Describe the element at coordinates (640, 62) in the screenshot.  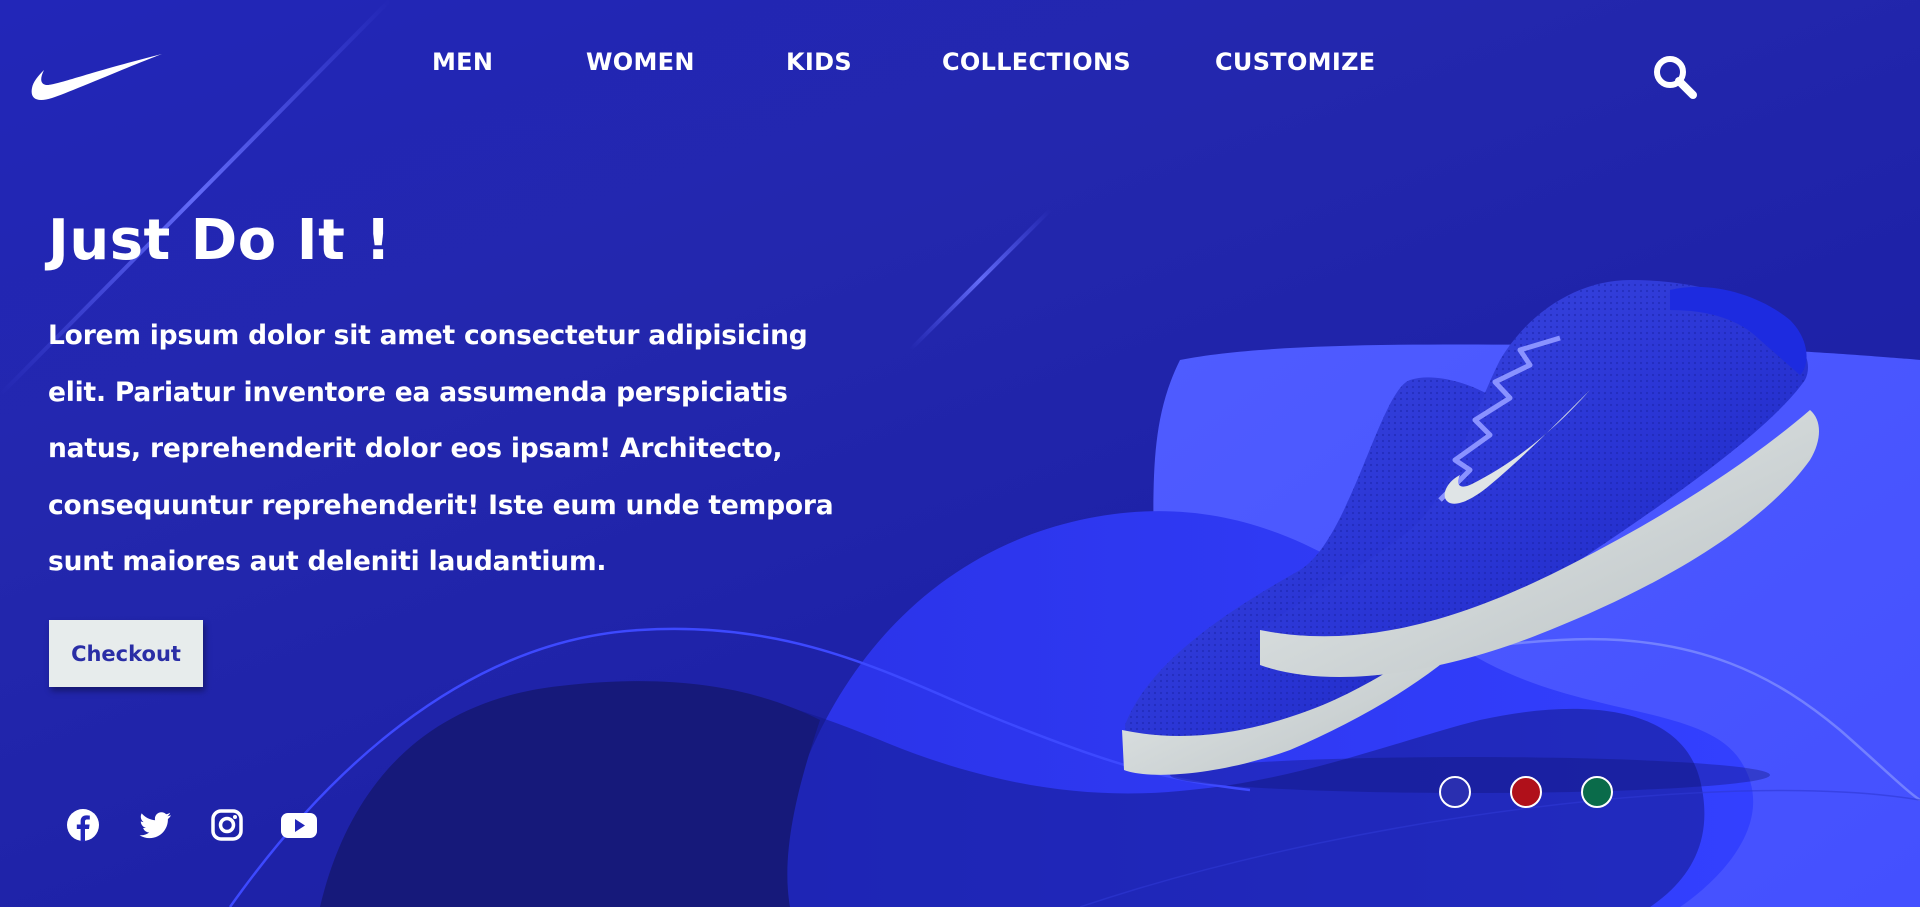
I see `nav-item-women: WOMEN` at that location.